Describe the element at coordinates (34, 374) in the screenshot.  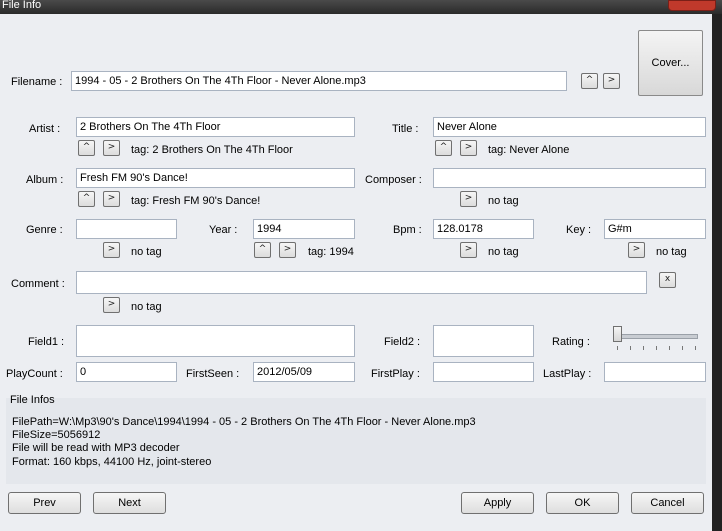
I see `playcount-label: PlayCount :` at that location.